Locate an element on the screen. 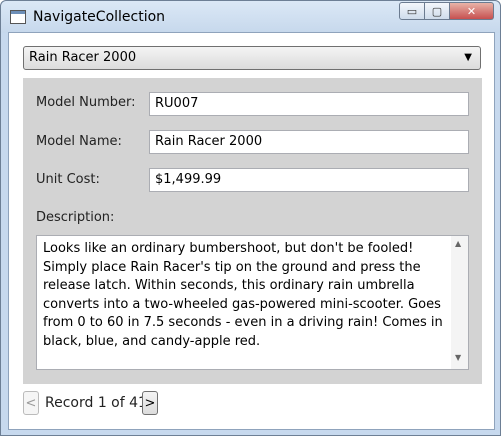 The height and width of the screenshot is (436, 501). close-icon: ✕ is located at coordinates (471, 11).